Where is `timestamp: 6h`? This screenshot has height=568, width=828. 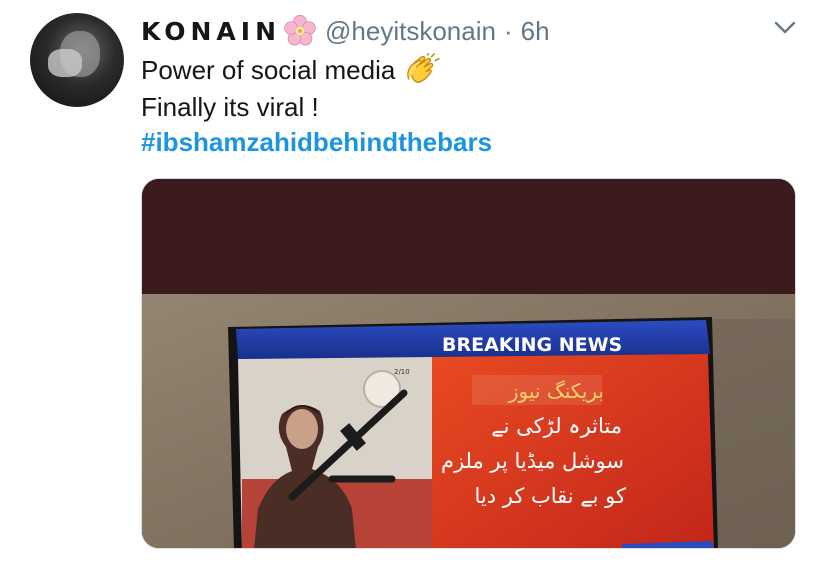 timestamp: 6h is located at coordinates (535, 31).